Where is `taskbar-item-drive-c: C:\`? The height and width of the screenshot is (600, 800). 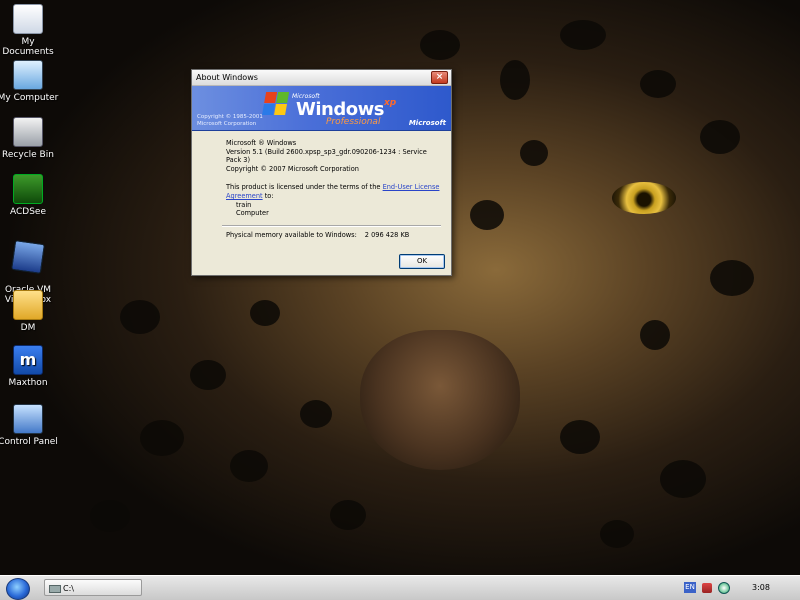
taskbar-item-drive-c: C:\ is located at coordinates (93, 587).